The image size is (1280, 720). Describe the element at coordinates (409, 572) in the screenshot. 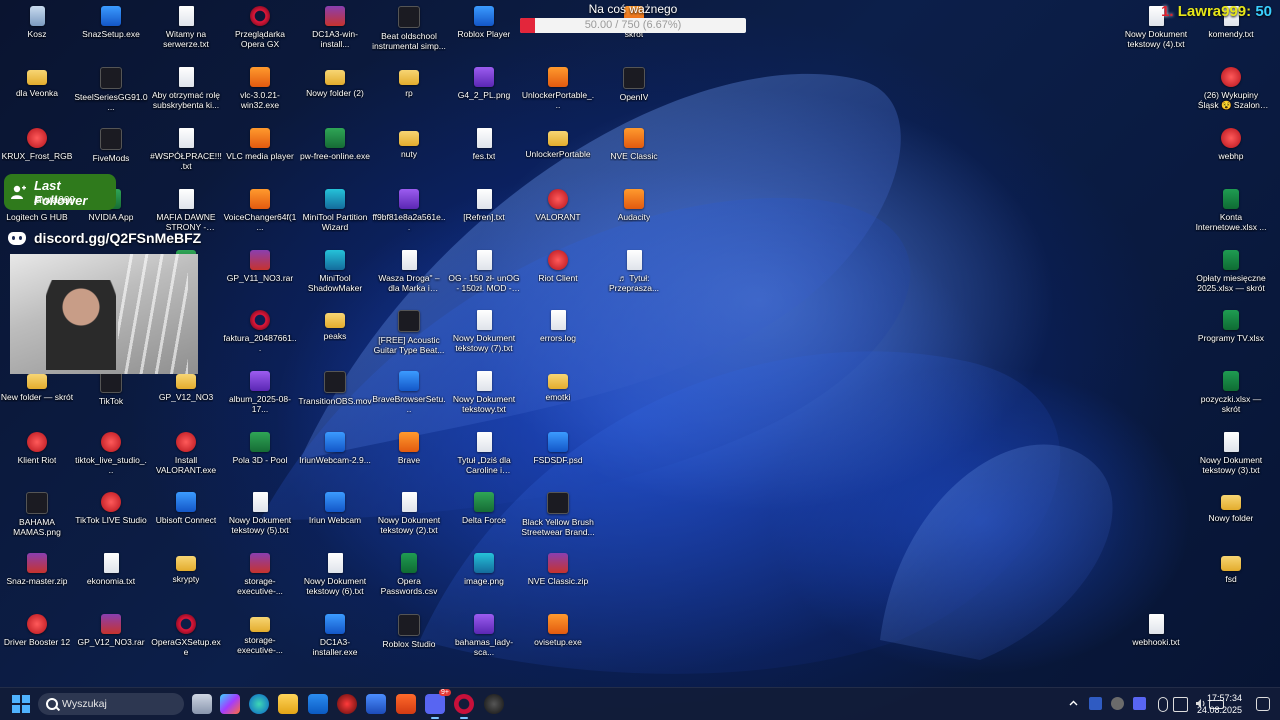

I see `desktop-icon: Opera Passwords.csv` at that location.